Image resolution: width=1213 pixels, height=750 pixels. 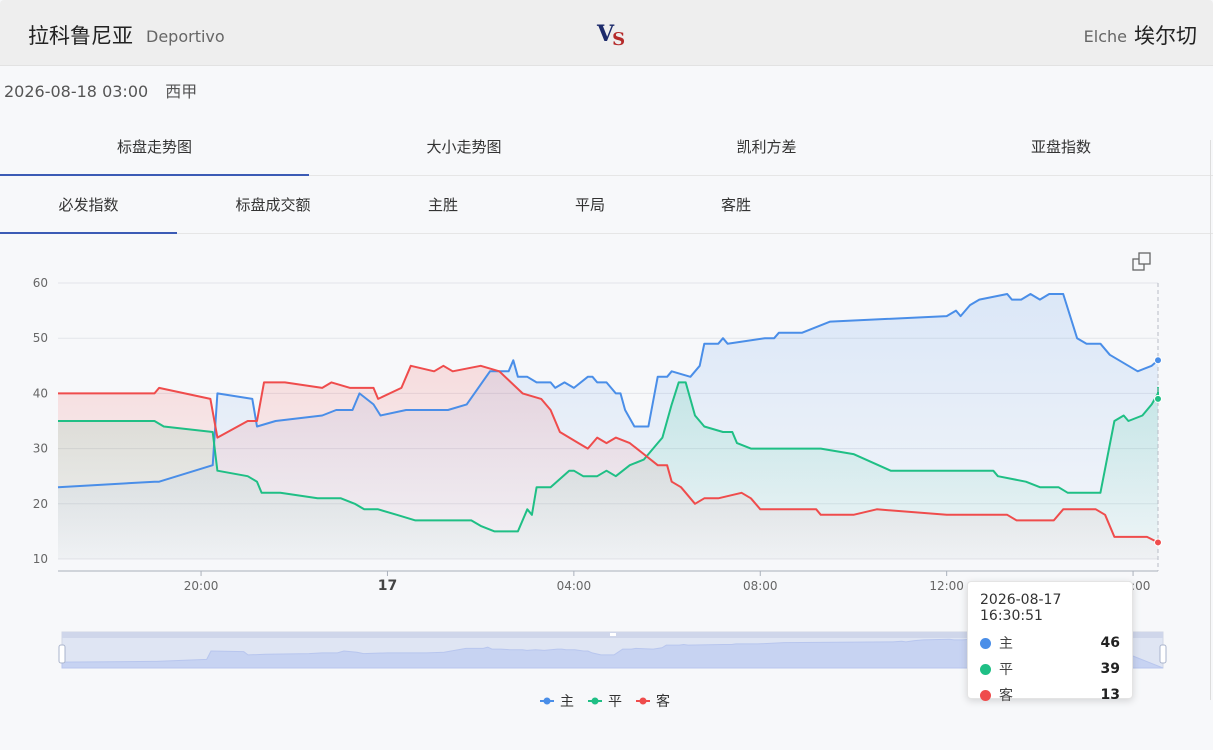 I want to click on match-header: 拉科鲁尼亚 Deportivo VS Elche 埃尔切, so click(x=606, y=33).